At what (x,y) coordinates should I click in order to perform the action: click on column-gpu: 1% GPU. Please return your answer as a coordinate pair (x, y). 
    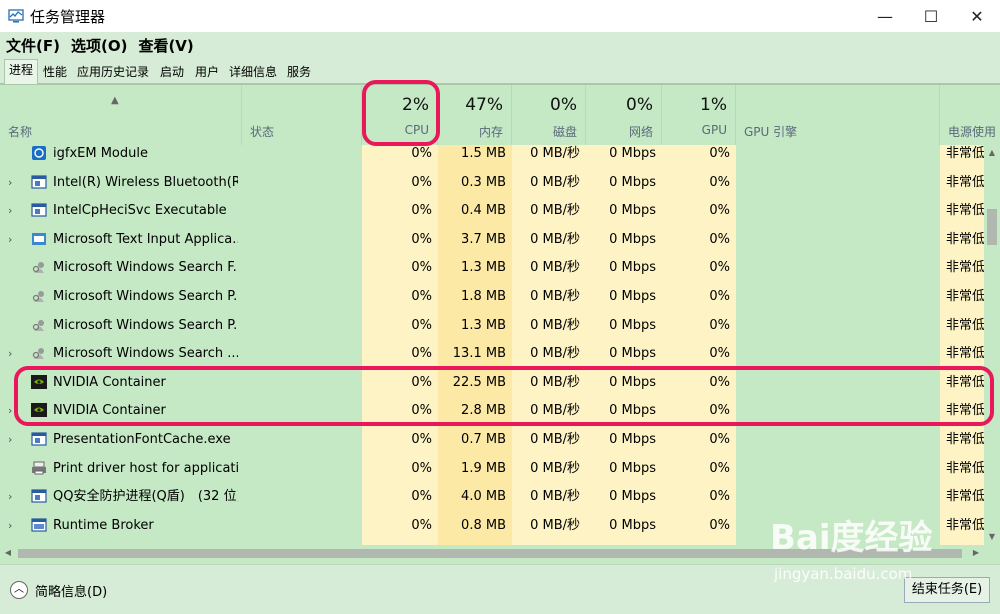
    Looking at the image, I should click on (699, 115).